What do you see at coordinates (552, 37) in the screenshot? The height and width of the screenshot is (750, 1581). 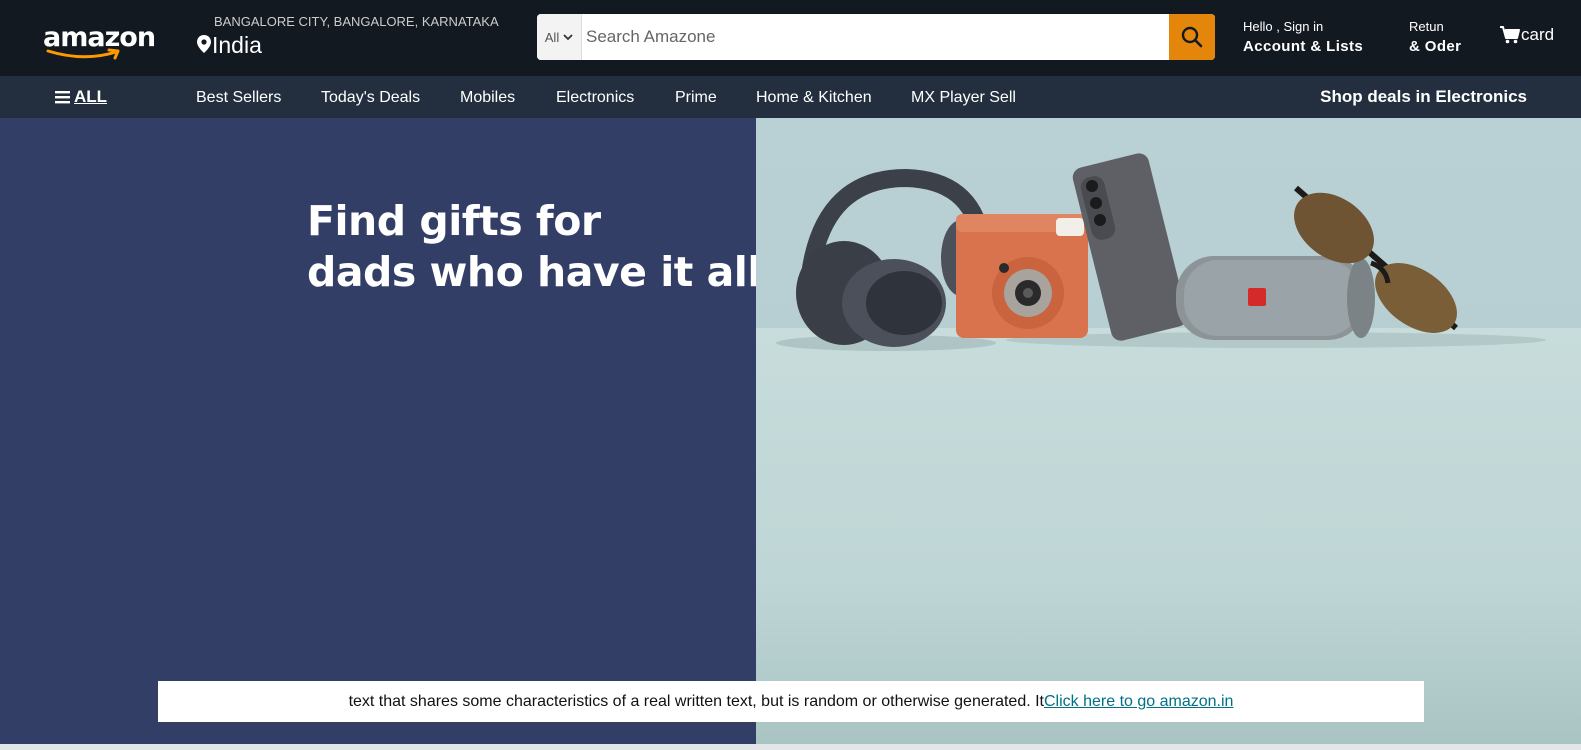 I see `search-category-label: All` at bounding box center [552, 37].